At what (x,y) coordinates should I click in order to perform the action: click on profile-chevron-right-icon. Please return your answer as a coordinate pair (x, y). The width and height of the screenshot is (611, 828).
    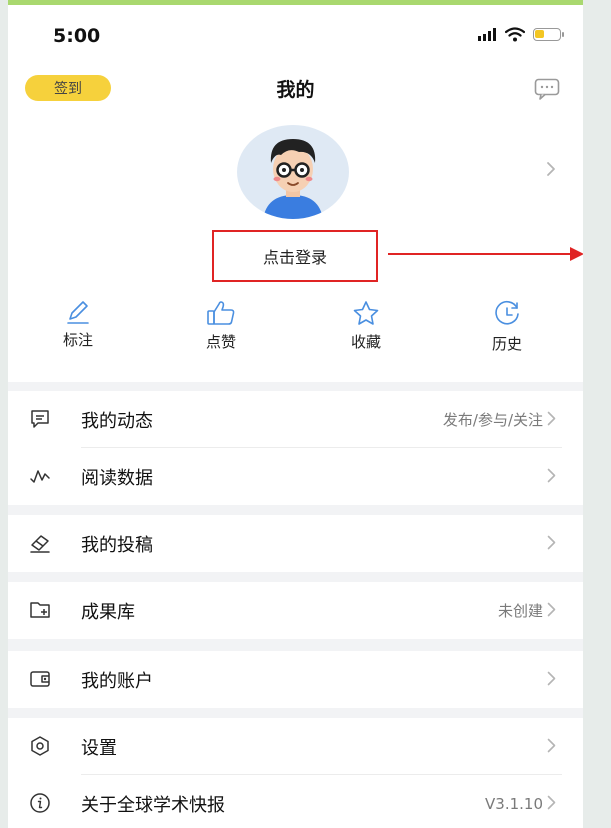
    Looking at the image, I should click on (551, 169).